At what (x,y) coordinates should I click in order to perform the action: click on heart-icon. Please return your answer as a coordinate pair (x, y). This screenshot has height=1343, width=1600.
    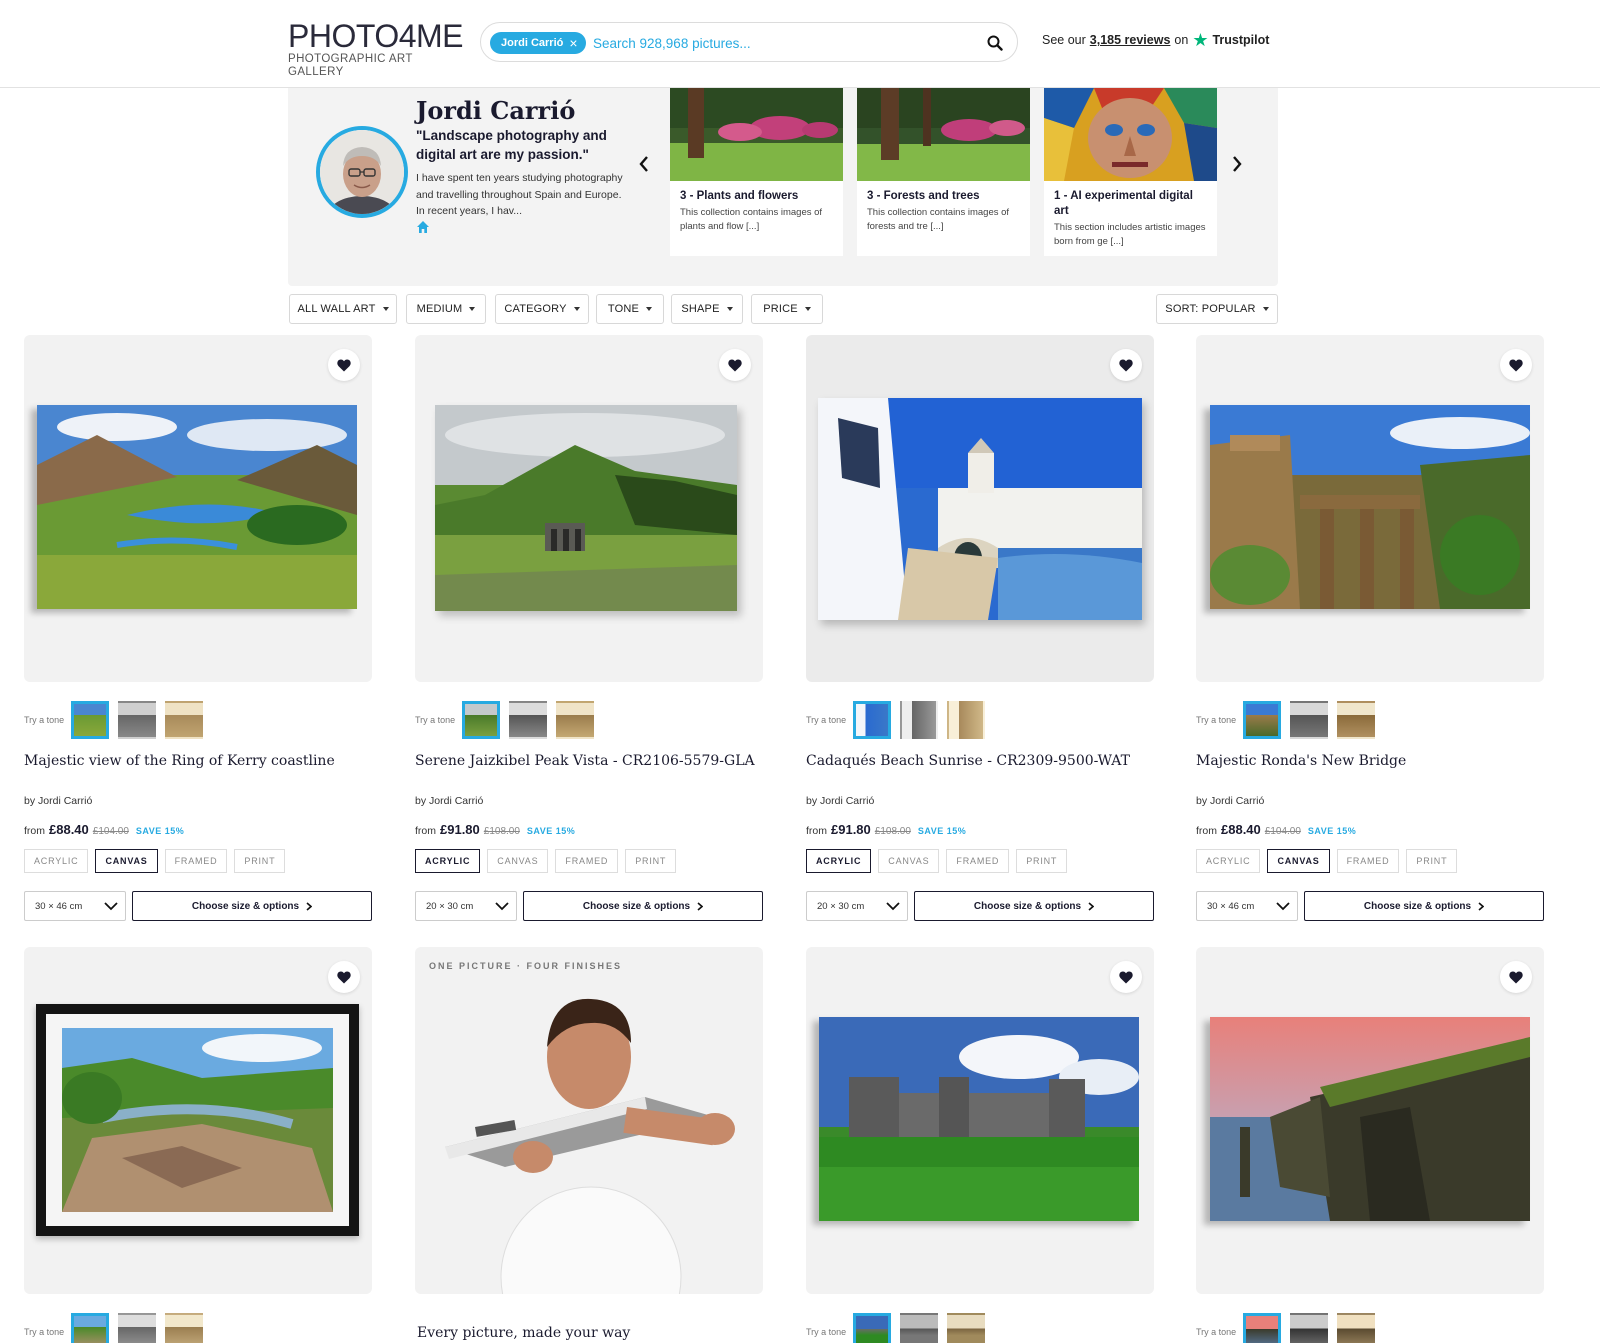
    Looking at the image, I should click on (1126, 977).